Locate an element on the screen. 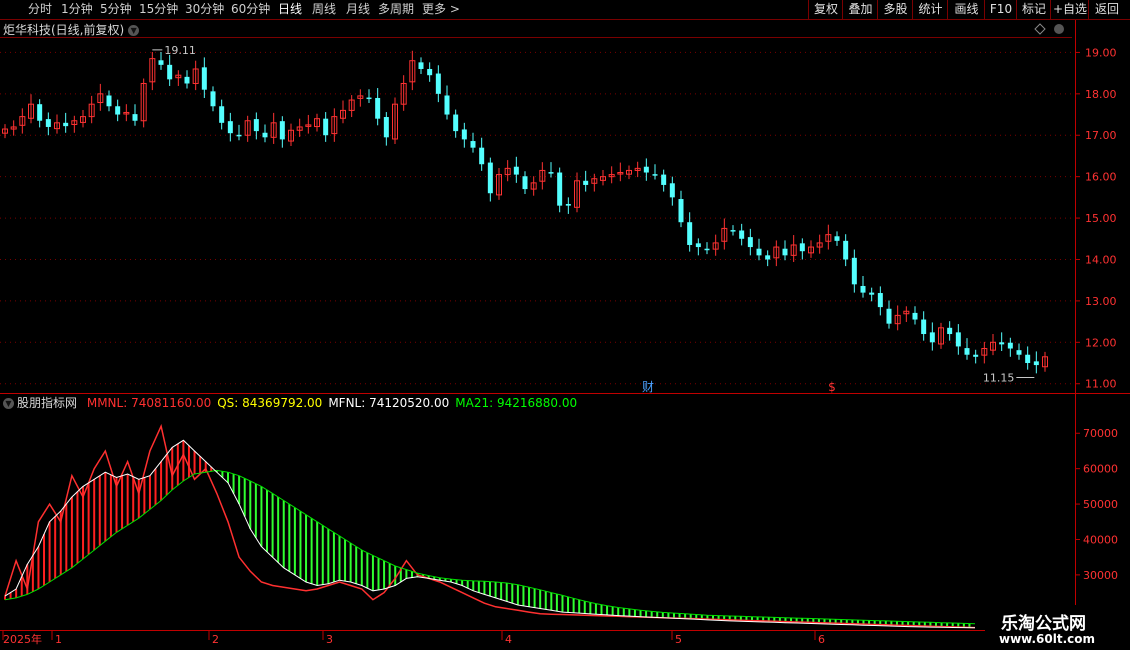 This screenshot has height=650, width=1130. watermark: 乐淘公式网 www.60lt.com is located at coordinates (1057, 627).